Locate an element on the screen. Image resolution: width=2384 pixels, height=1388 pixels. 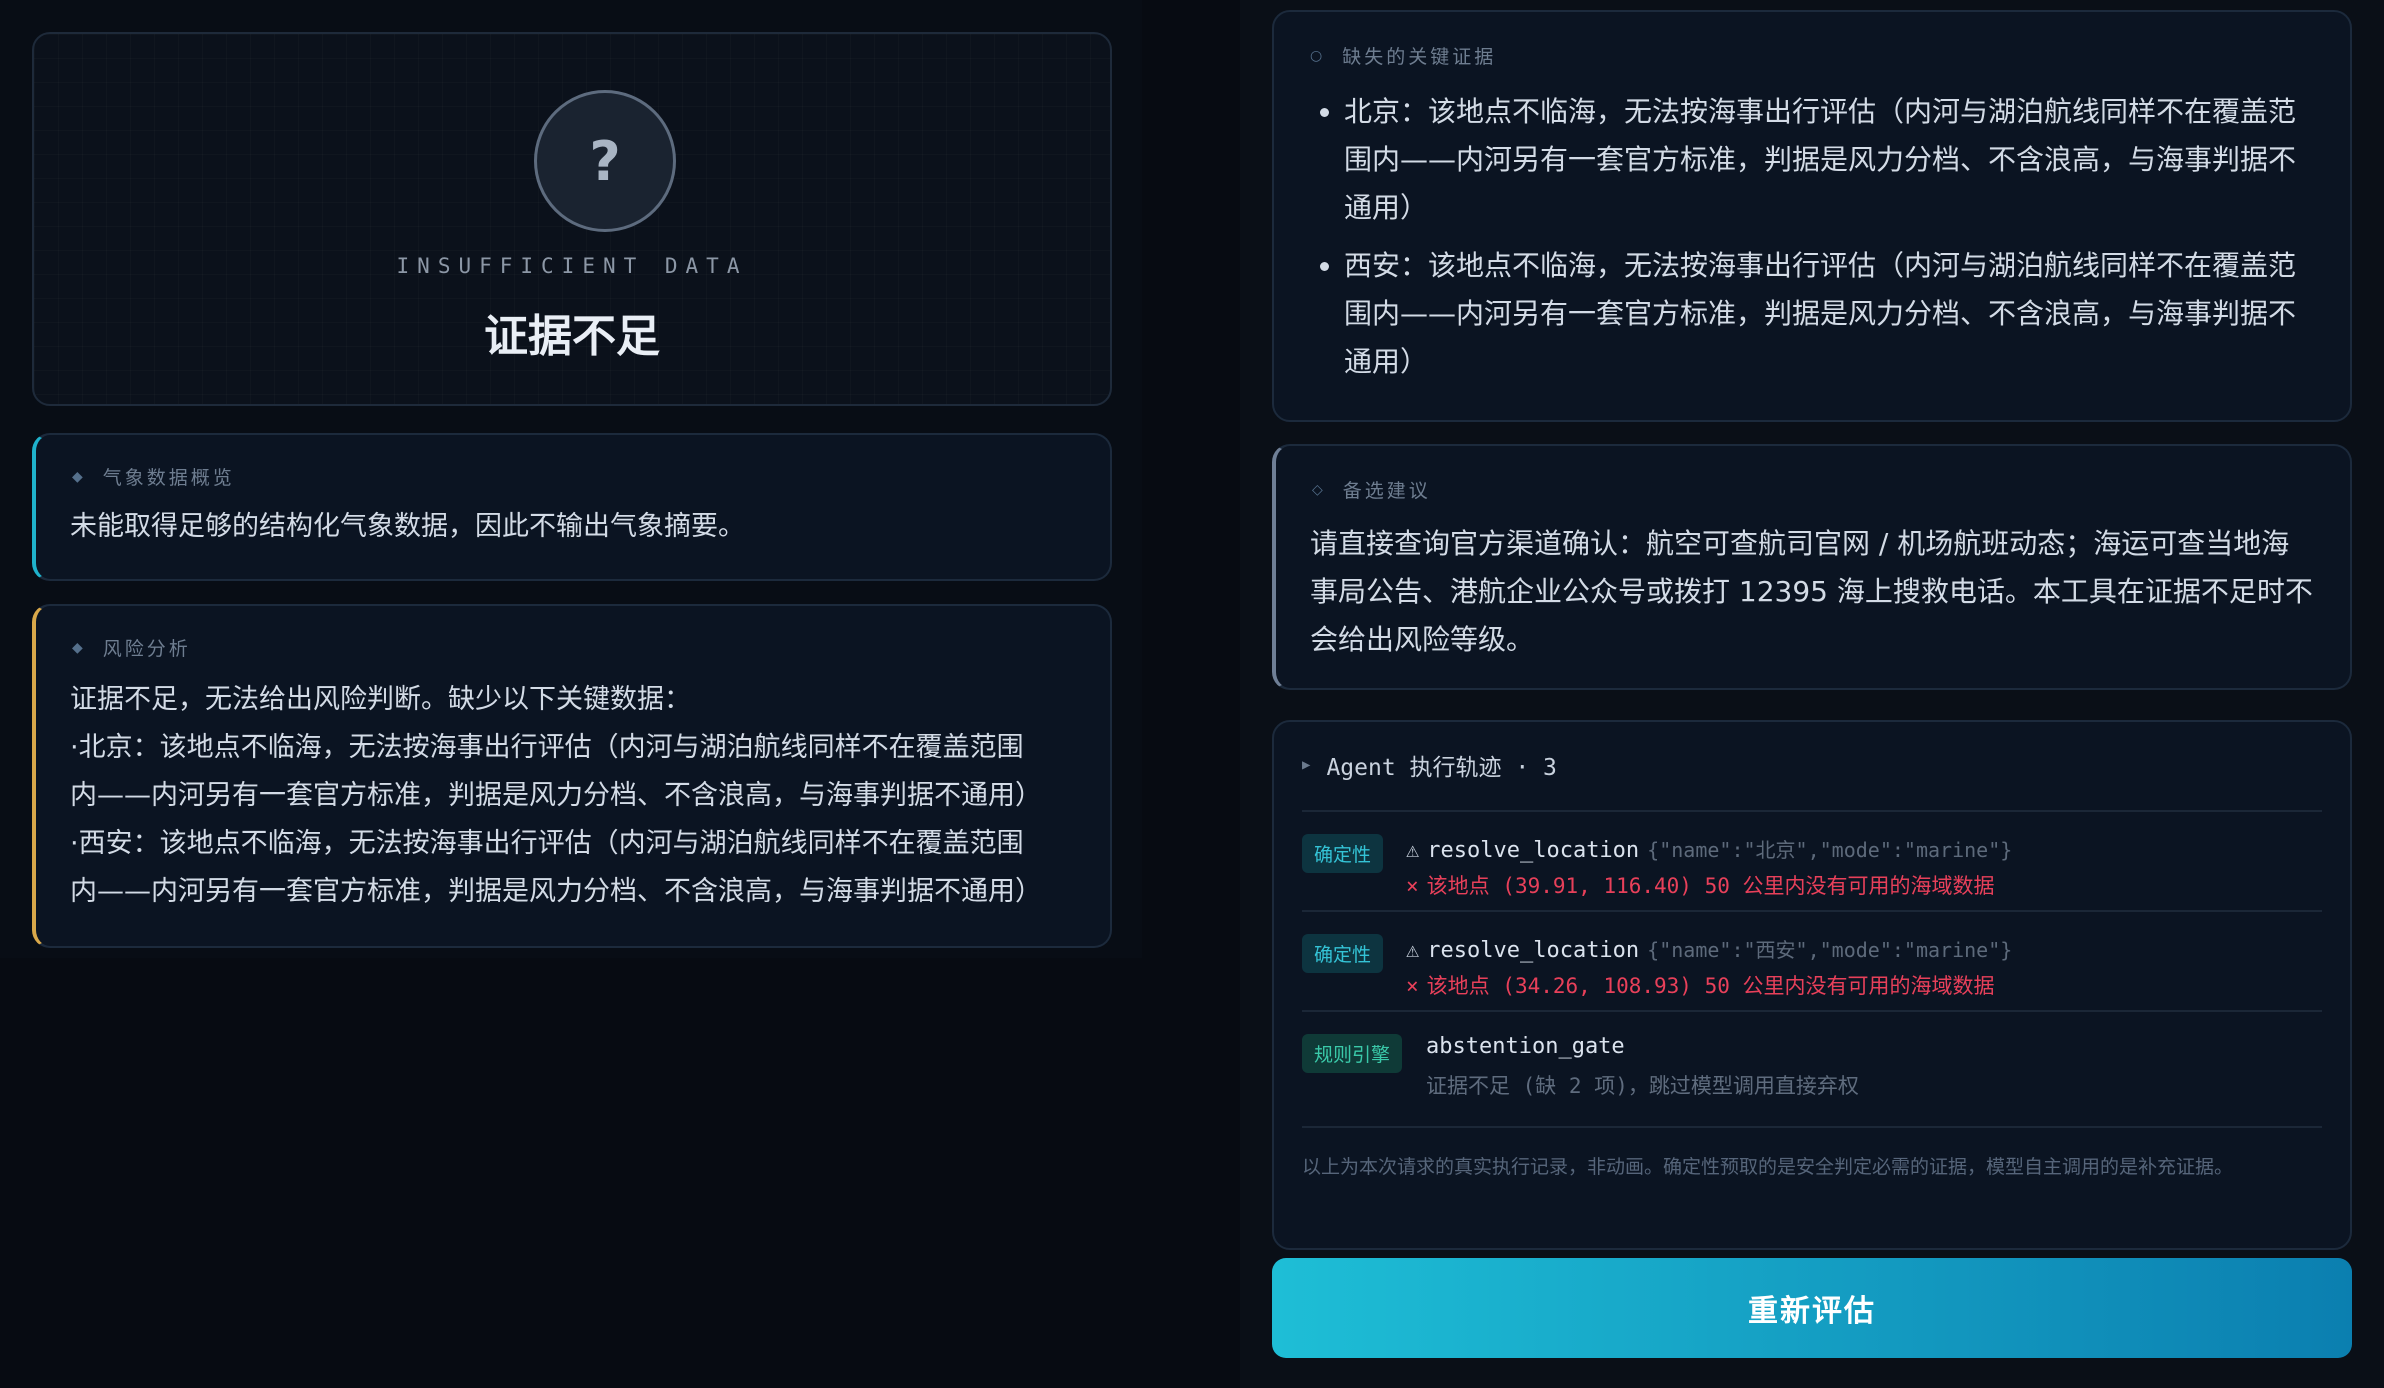
alternatives-title: 备选建议 is located at coordinates (1386, 491).